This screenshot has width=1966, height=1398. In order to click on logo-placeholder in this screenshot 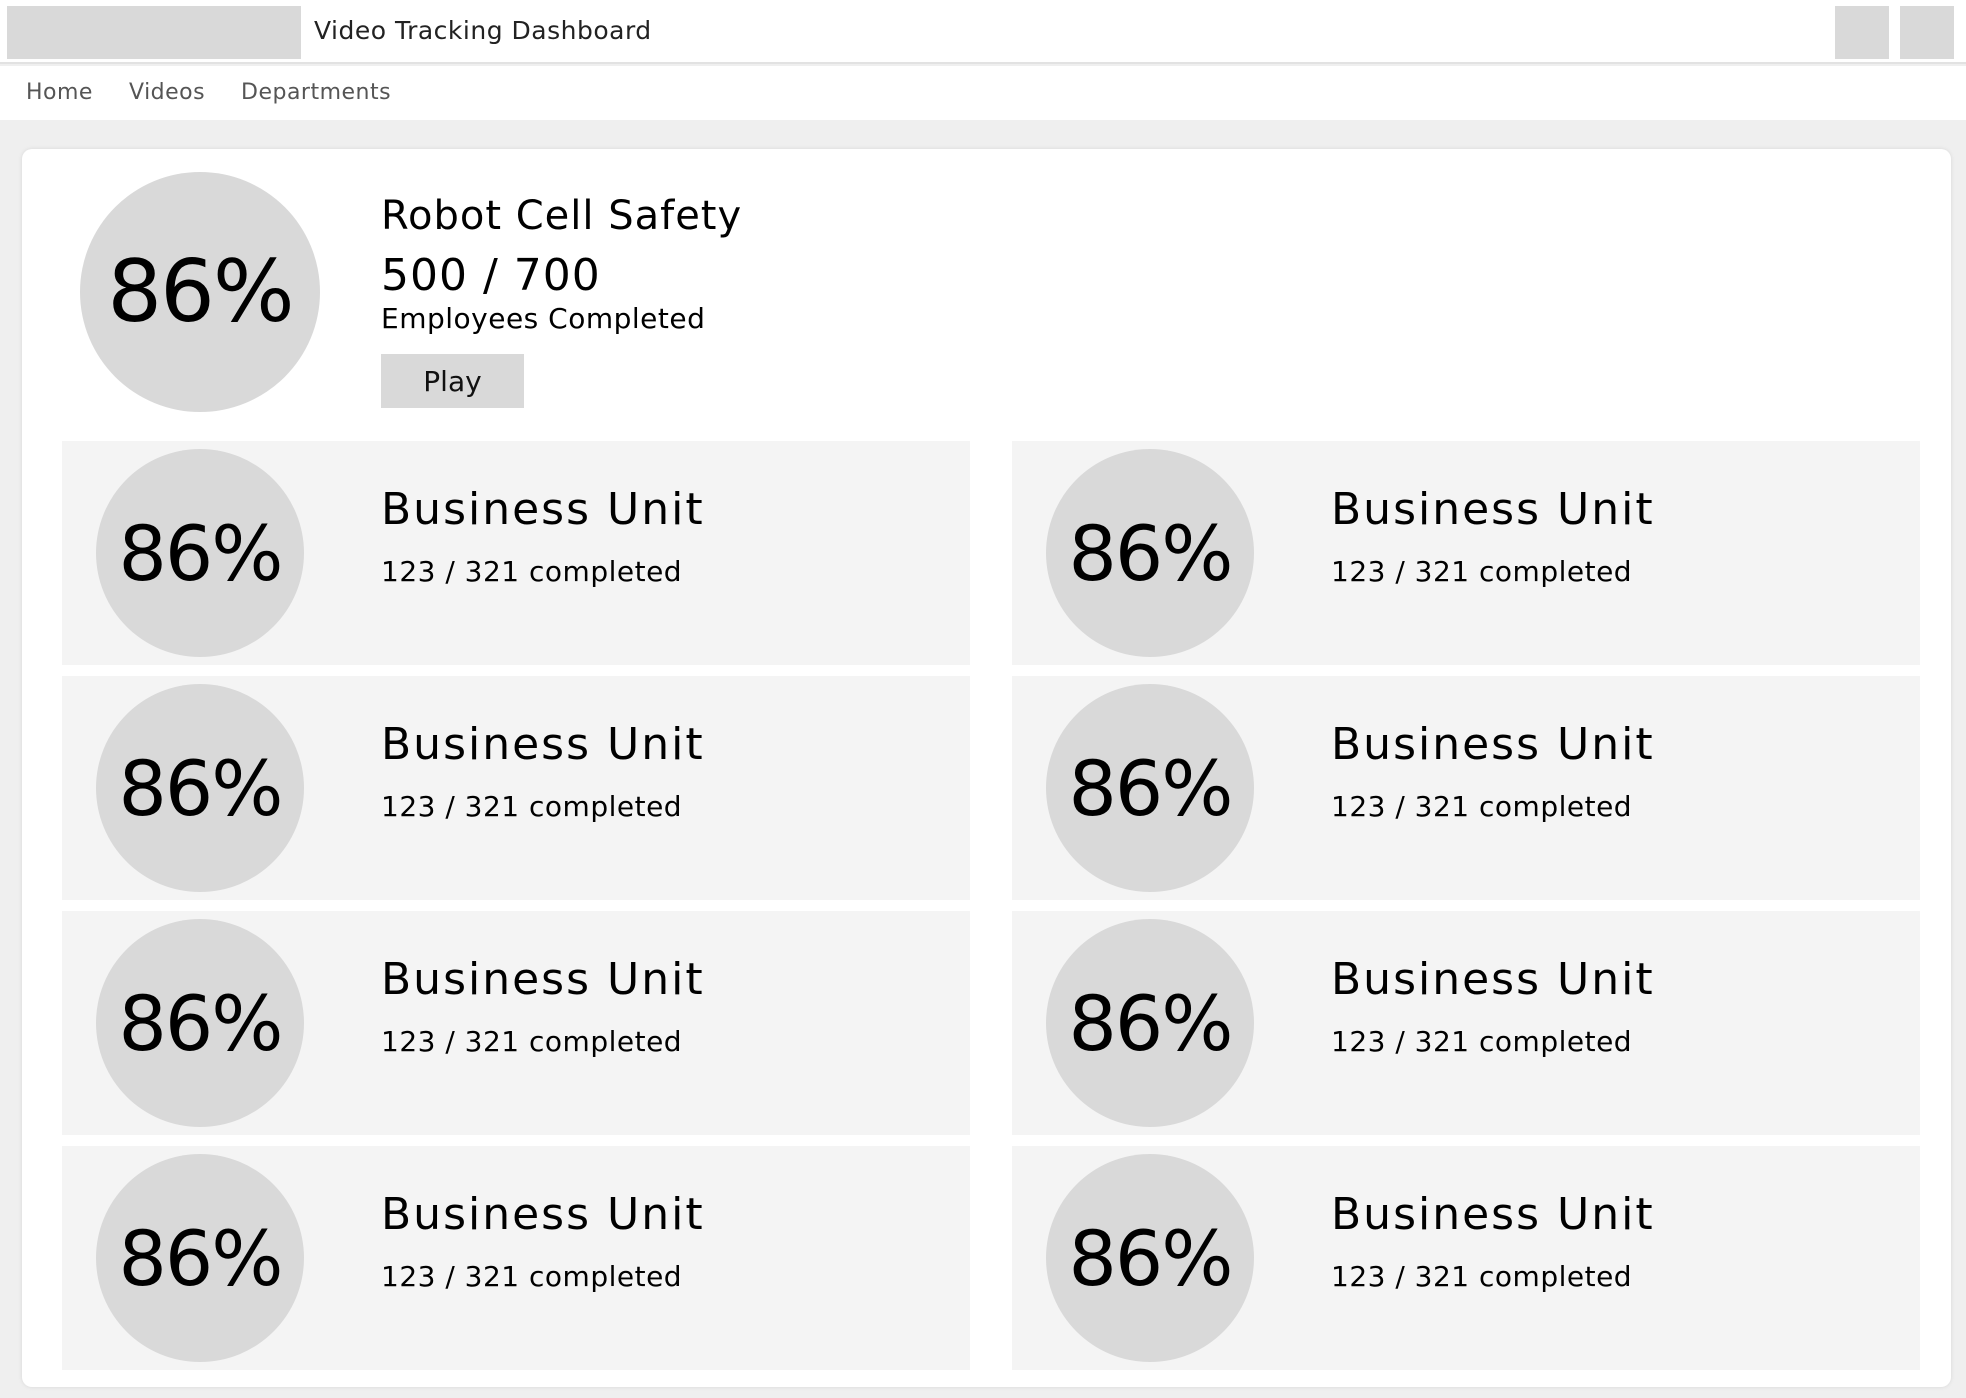, I will do `click(154, 32)`.